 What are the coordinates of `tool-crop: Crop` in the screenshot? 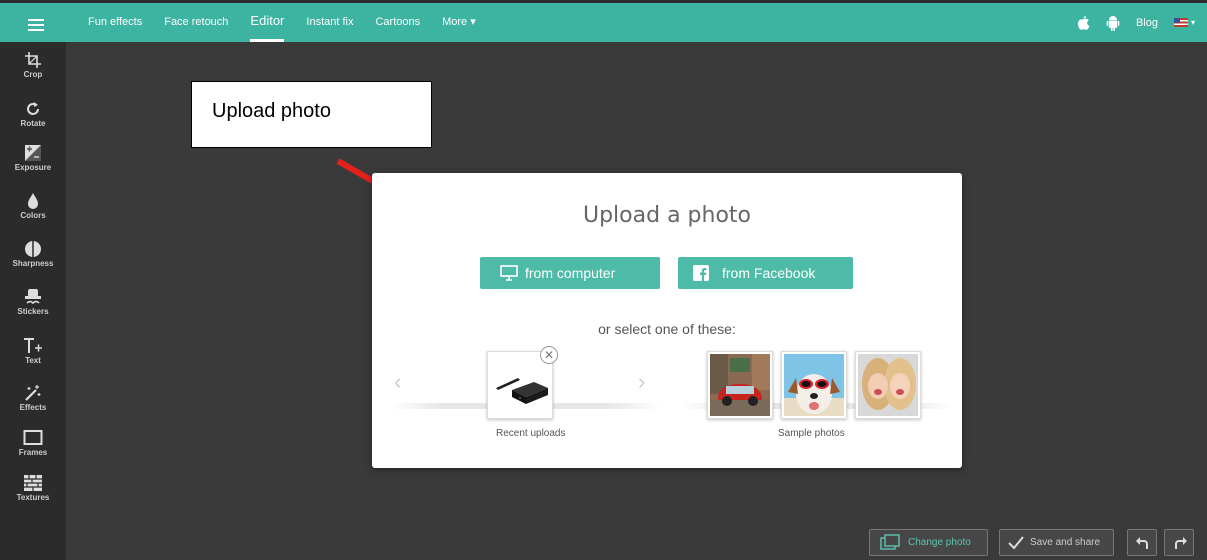 It's located at (33, 65).